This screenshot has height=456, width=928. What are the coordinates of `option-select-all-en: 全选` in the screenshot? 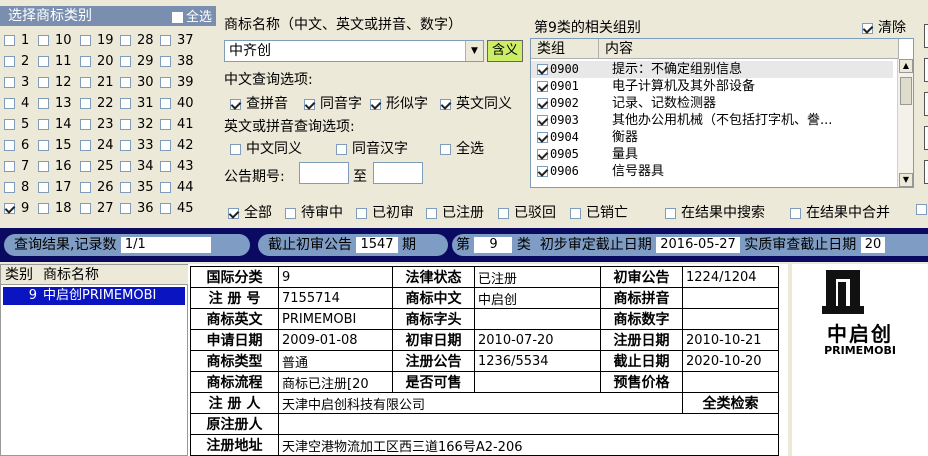 It's located at (462, 148).